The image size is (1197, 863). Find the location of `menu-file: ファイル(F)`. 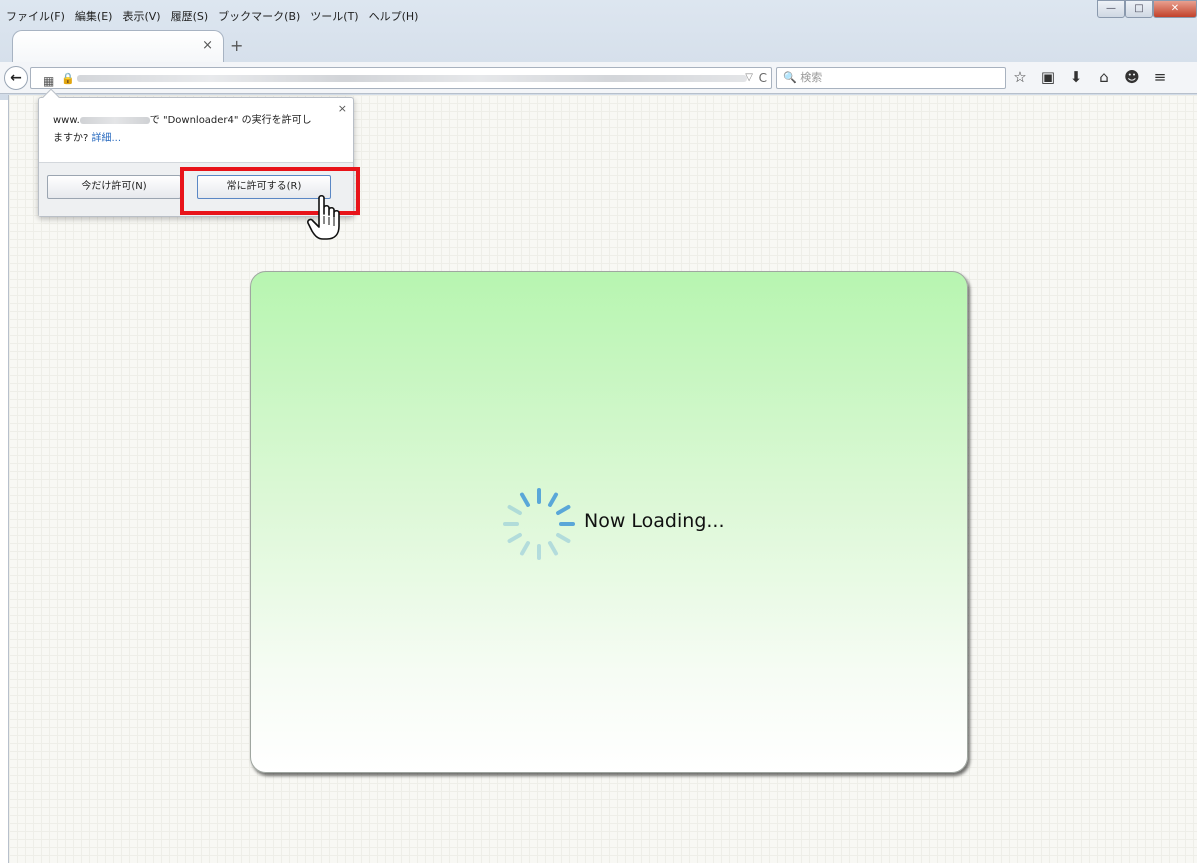

menu-file: ファイル(F) is located at coordinates (35, 17).